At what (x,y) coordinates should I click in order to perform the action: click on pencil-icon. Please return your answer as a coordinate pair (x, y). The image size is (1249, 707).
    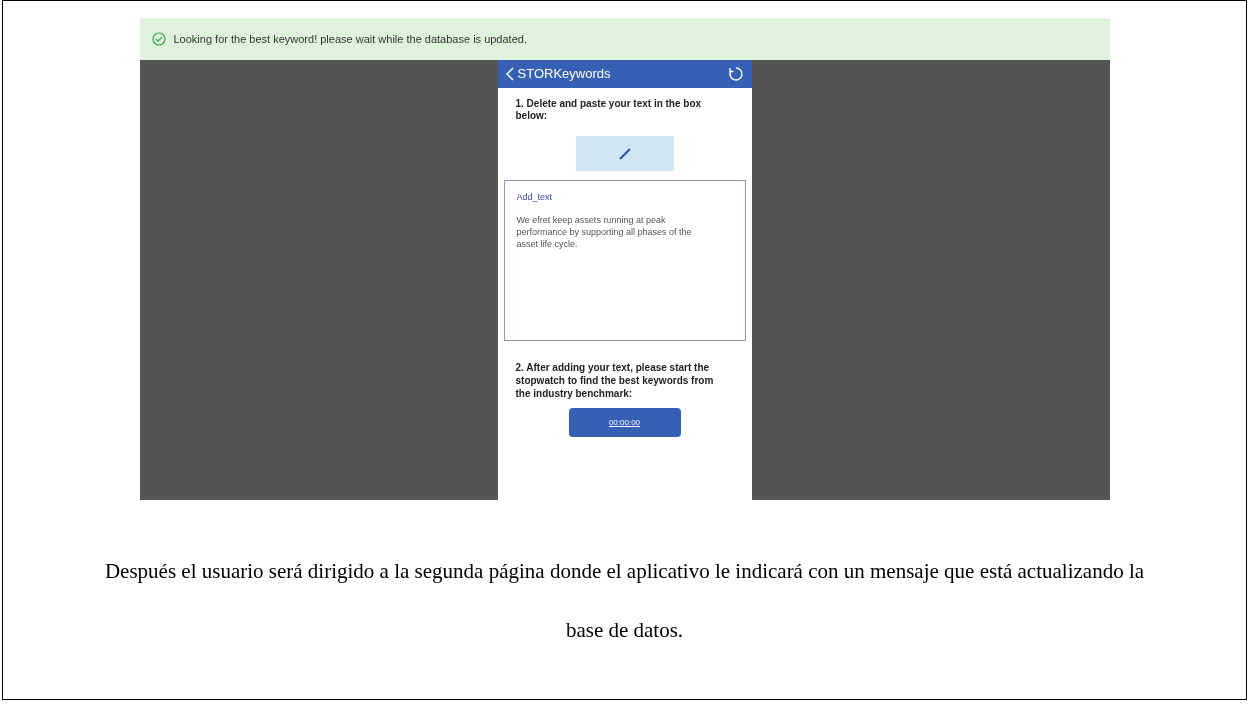
    Looking at the image, I should click on (624, 153).